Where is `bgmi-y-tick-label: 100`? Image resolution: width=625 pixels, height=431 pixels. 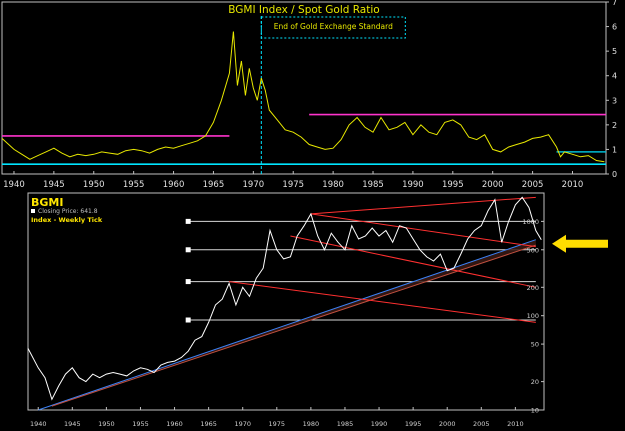
bgmi-y-tick-label: 100 is located at coordinates (533, 316).